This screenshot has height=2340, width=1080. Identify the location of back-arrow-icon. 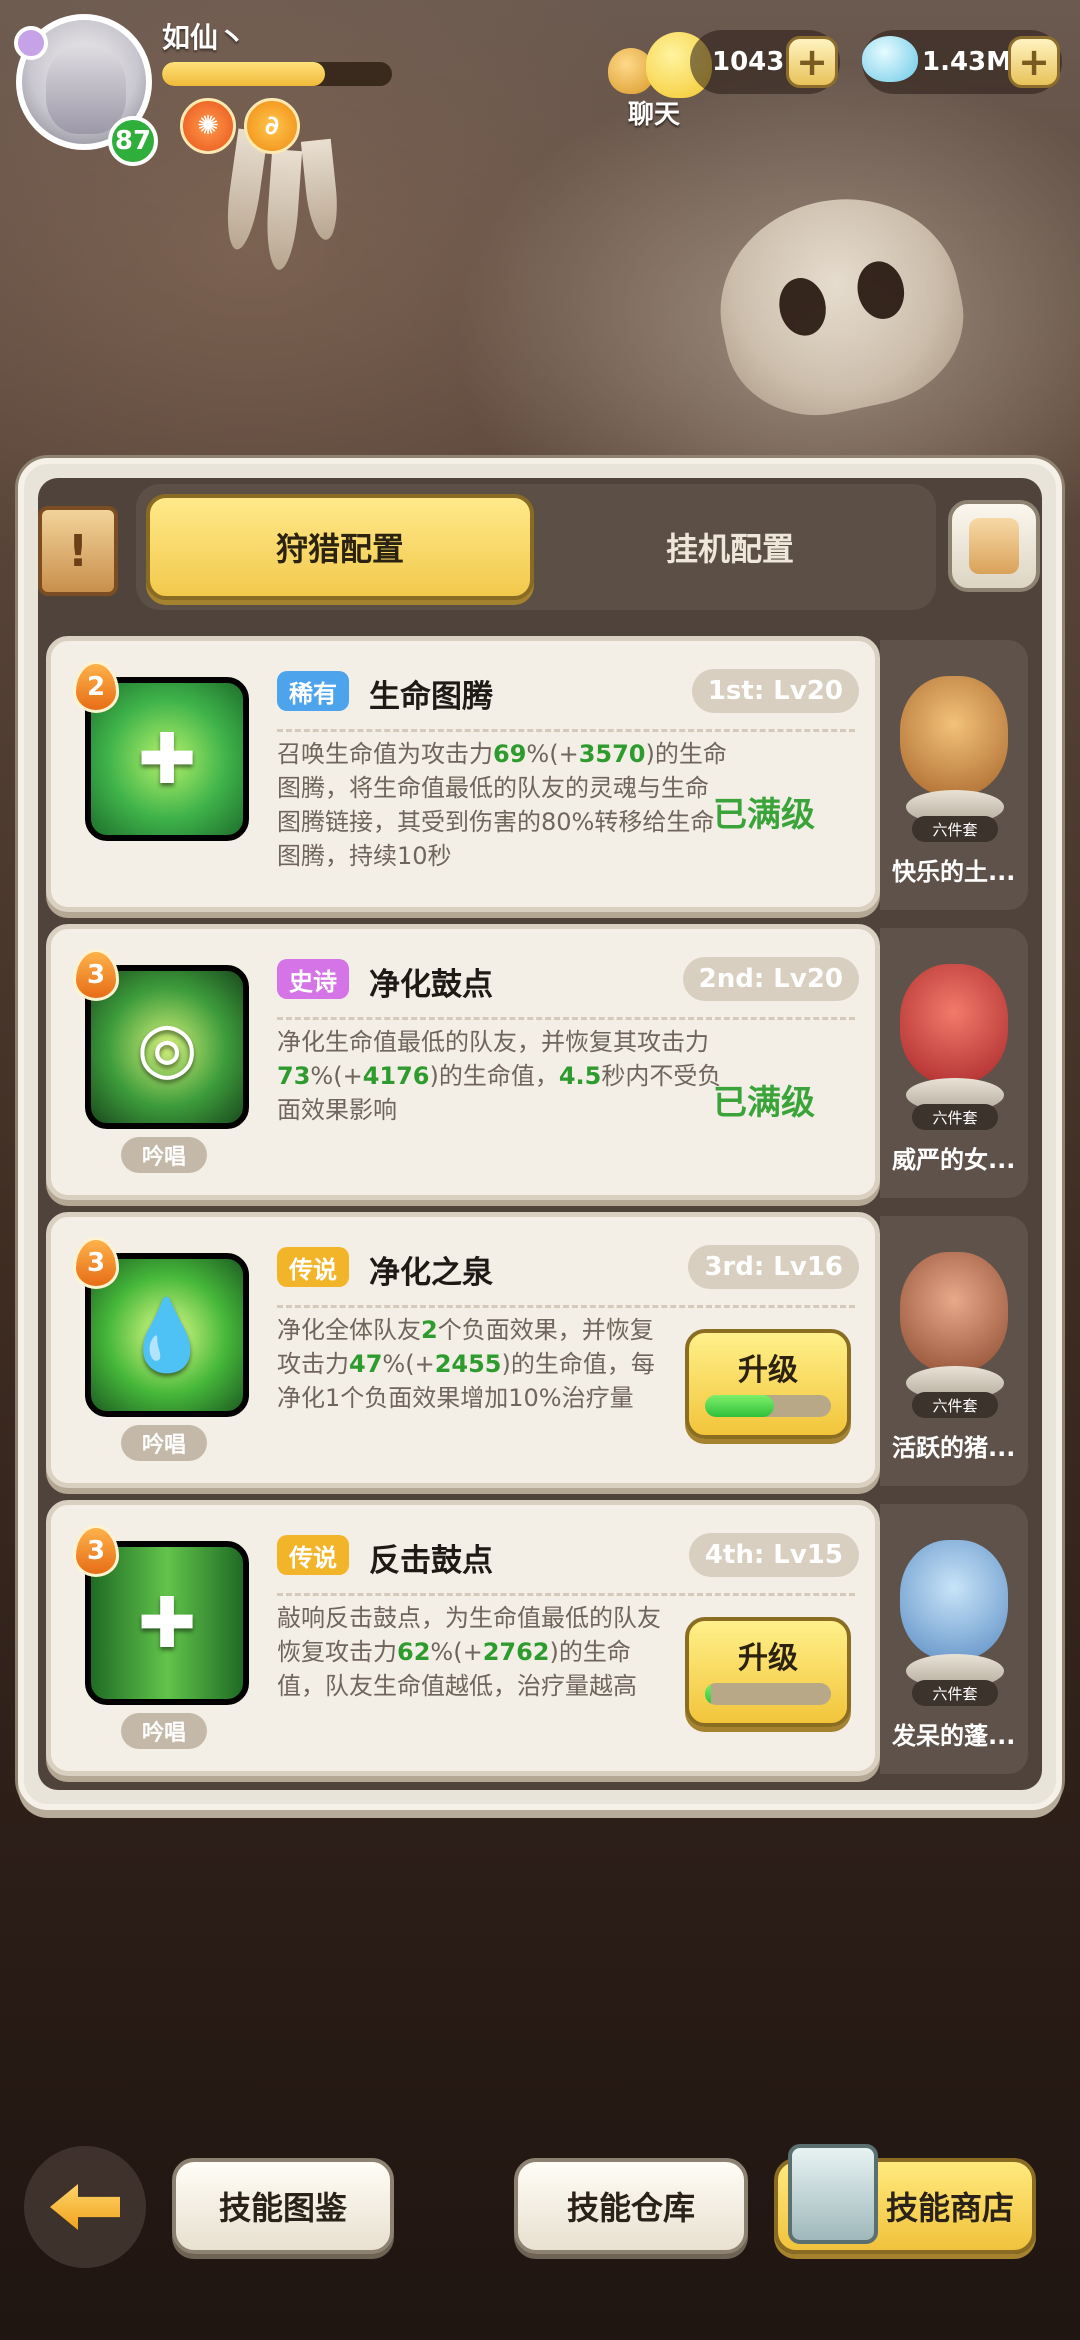
(85, 2207).